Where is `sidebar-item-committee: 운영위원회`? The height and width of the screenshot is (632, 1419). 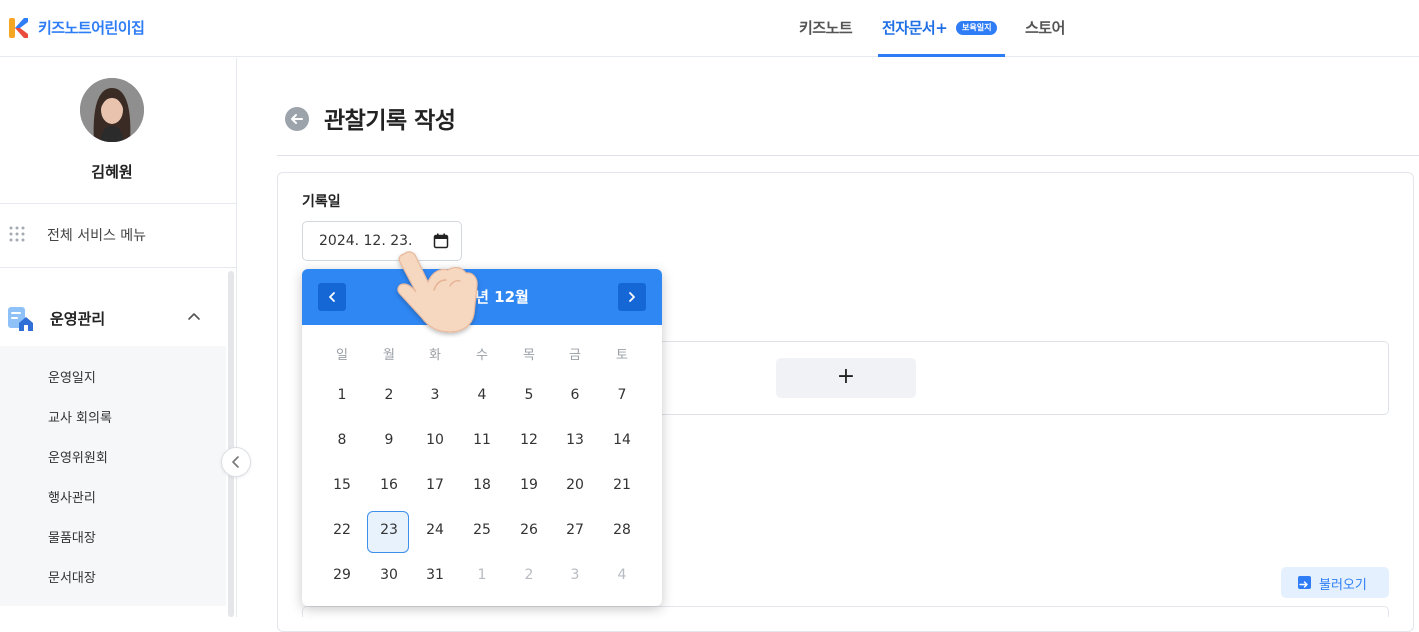
sidebar-item-committee: 운영위원회 is located at coordinates (78, 456).